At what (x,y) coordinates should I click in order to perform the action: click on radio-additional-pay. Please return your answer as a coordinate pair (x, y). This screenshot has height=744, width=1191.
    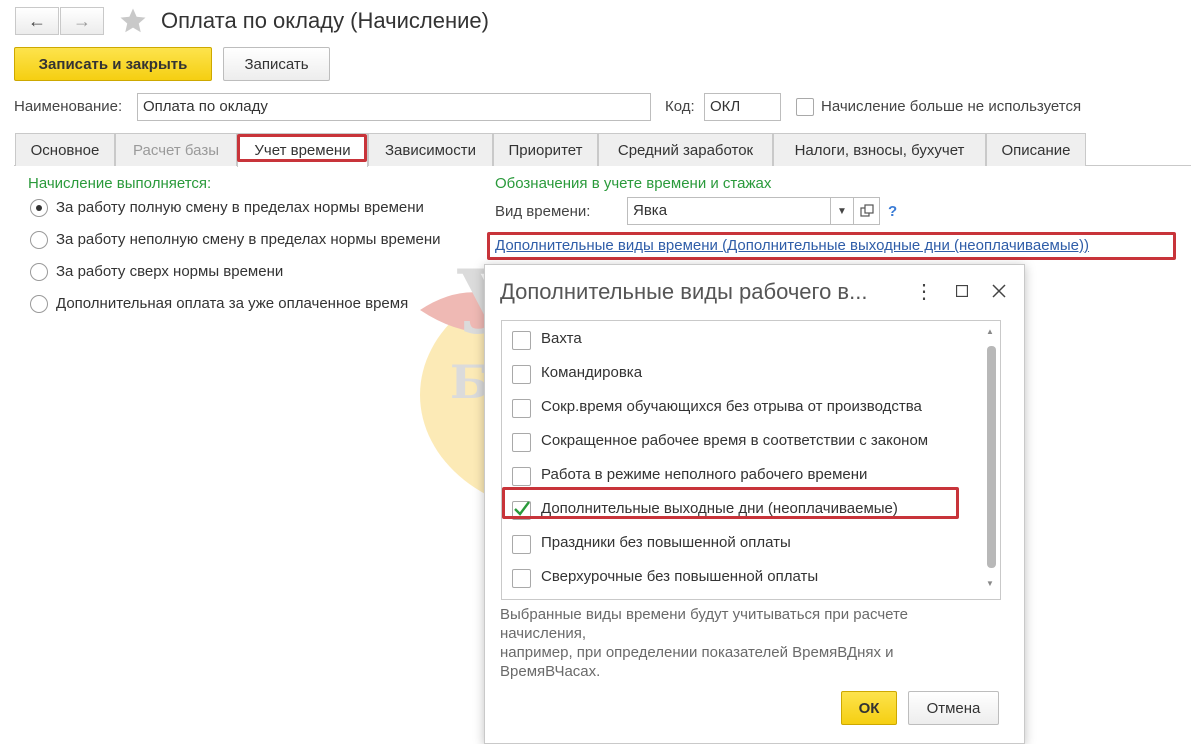
    Looking at the image, I should click on (39, 304).